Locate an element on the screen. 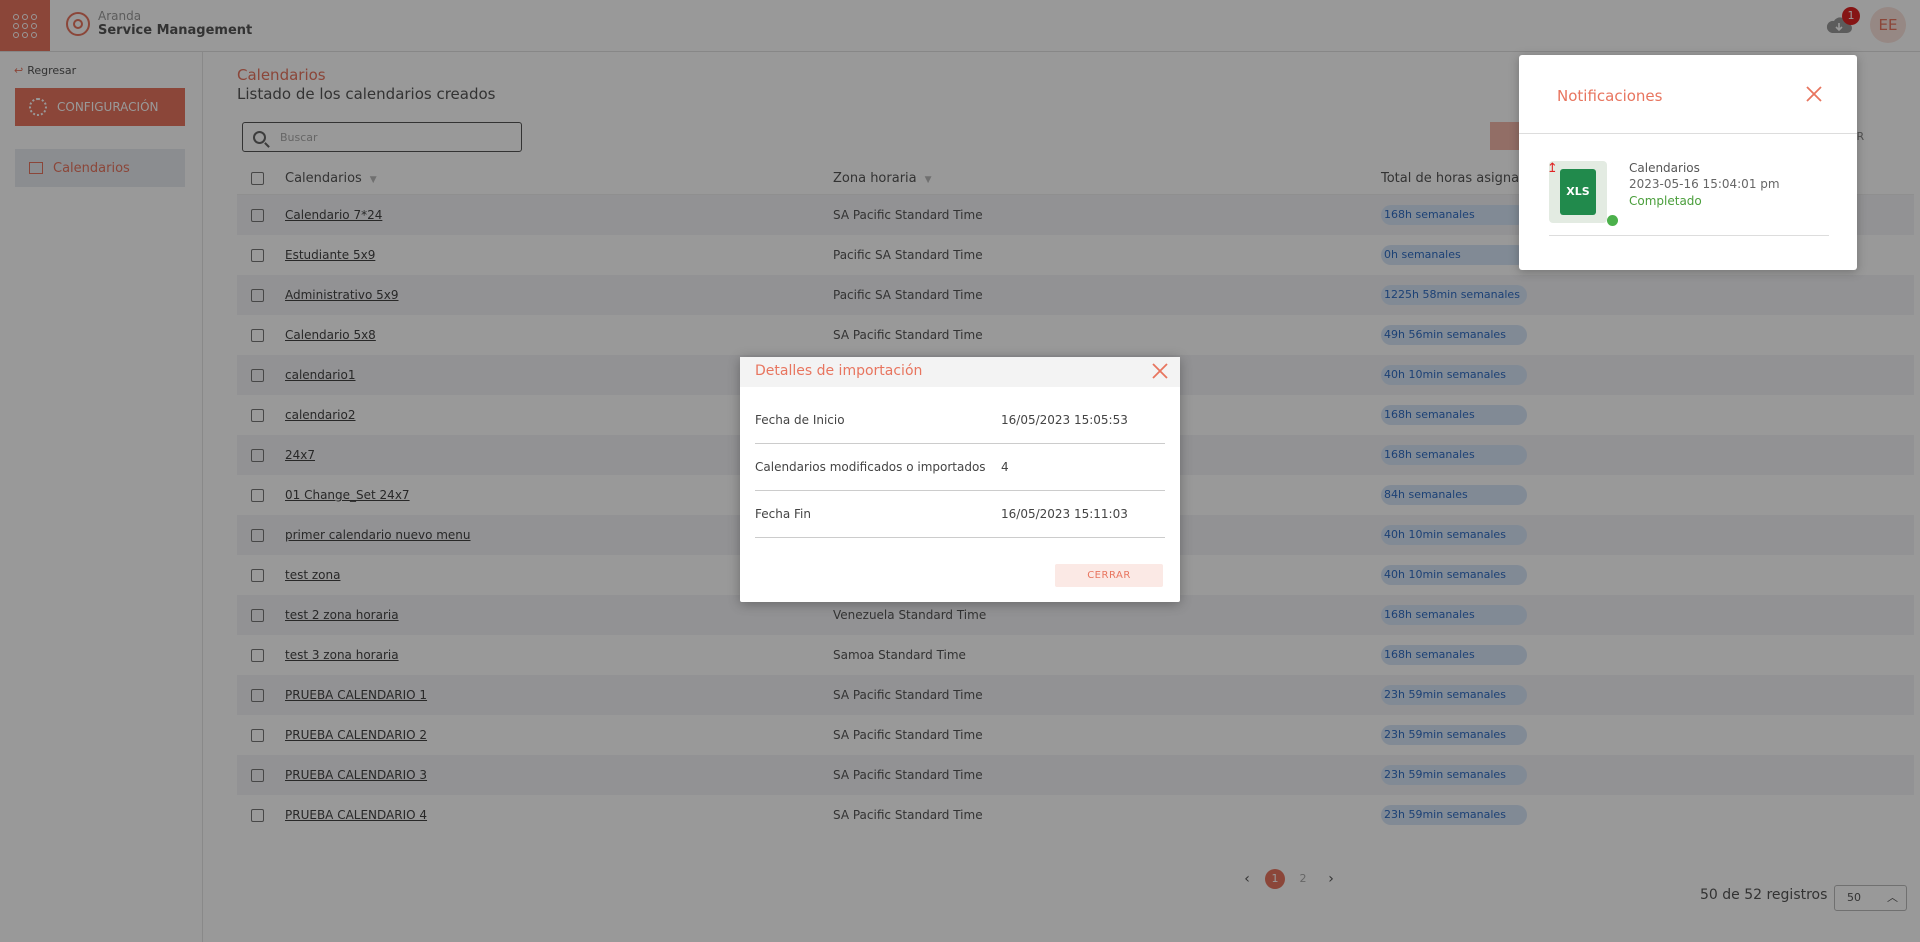 This screenshot has width=1920, height=942. notification-date: 2023-05-16 15:04:01 pm is located at coordinates (1704, 184).